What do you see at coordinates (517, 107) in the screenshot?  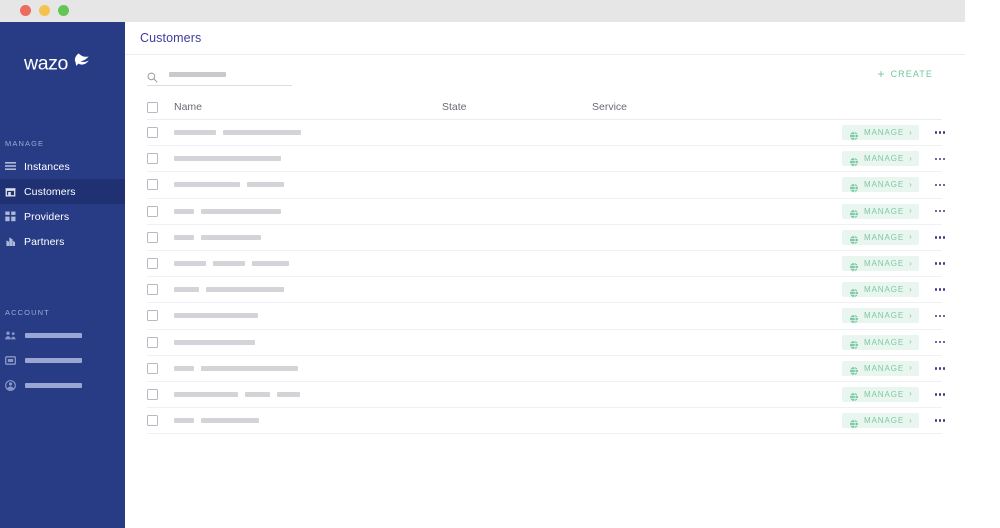 I see `column-header-state: State` at bounding box center [517, 107].